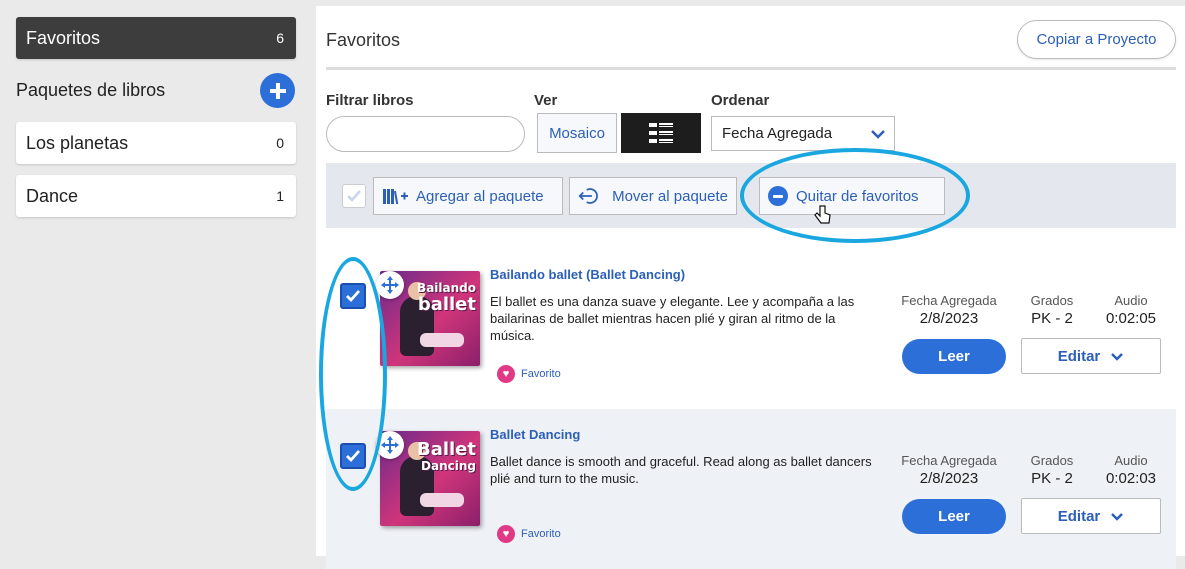  I want to click on book-title: Bailando ballet (Ballet Dancing), so click(587, 274).